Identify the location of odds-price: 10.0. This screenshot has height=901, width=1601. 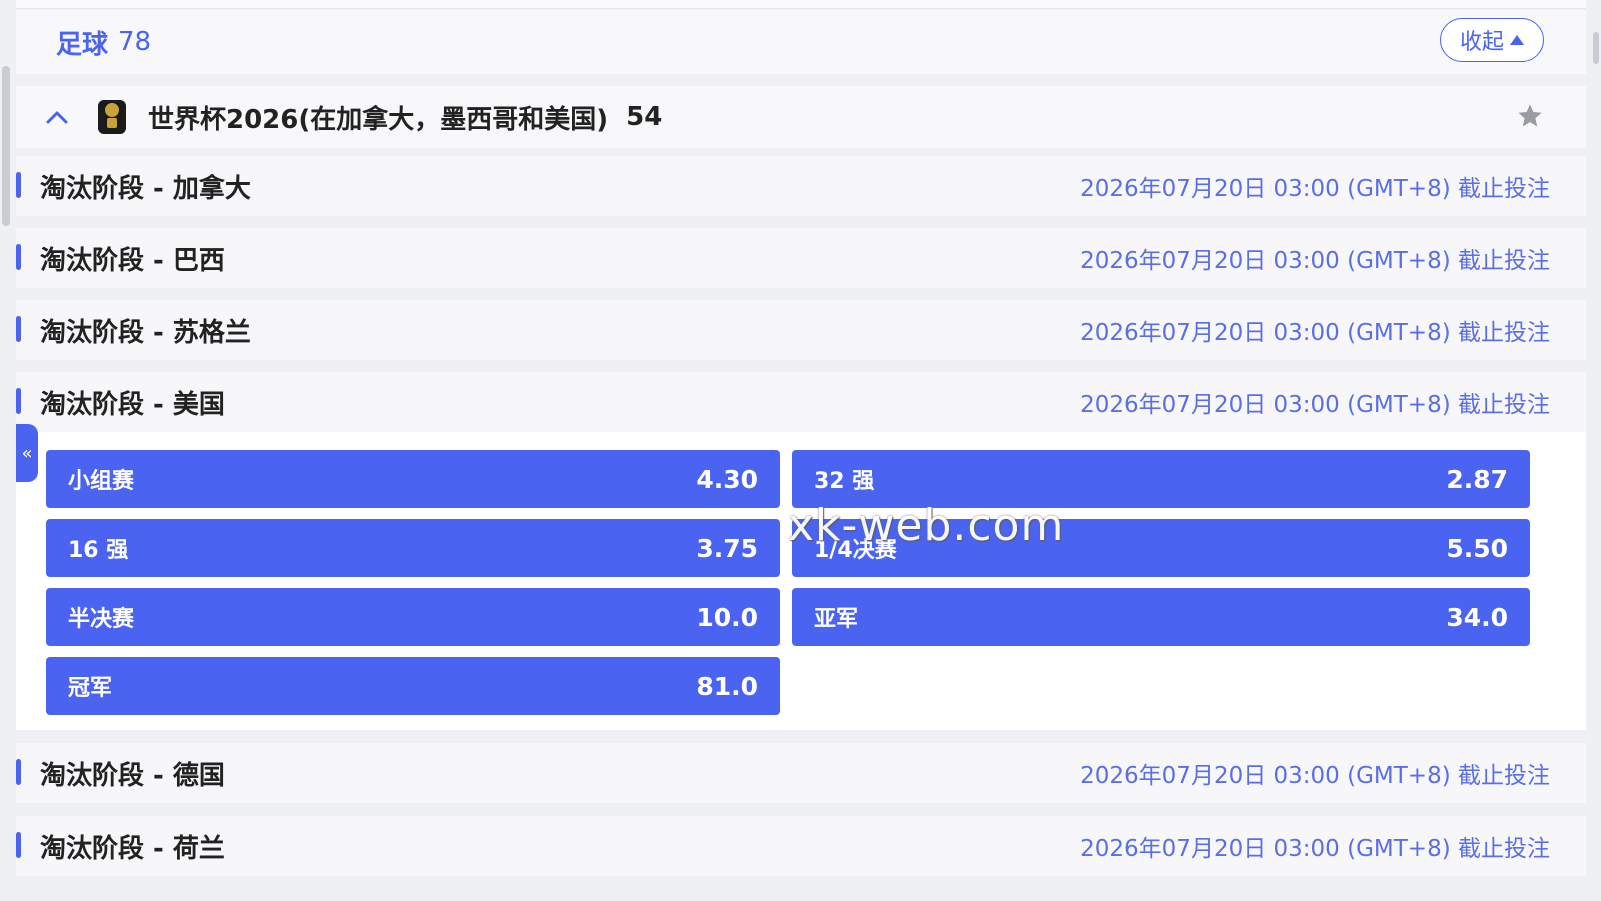
(727, 617).